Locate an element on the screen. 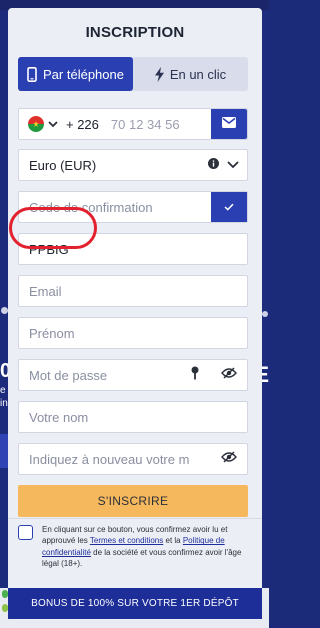 This screenshot has width=320, height=628. modal-title: INSCRIPTION is located at coordinates (135, 32).